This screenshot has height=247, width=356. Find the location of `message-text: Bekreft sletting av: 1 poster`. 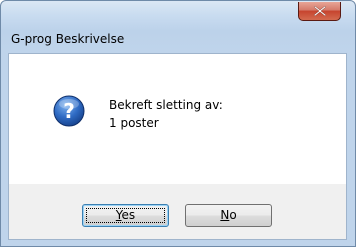

message-text: Bekreft sletting av: 1 poster is located at coordinates (166, 114).